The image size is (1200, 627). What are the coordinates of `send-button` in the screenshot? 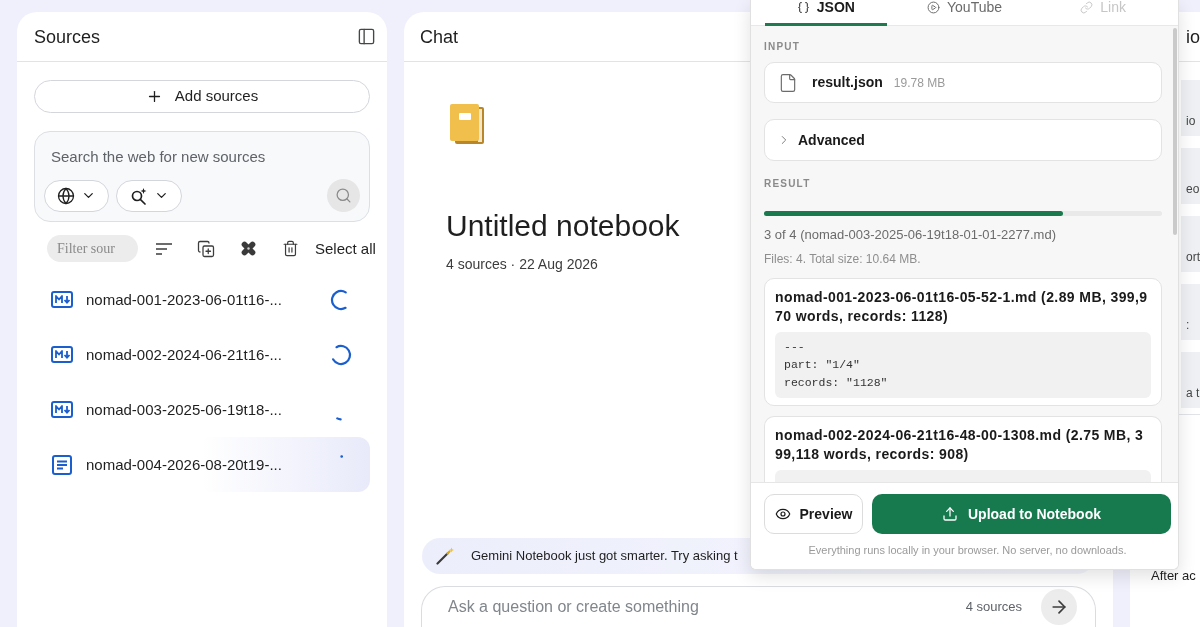 It's located at (1059, 607).